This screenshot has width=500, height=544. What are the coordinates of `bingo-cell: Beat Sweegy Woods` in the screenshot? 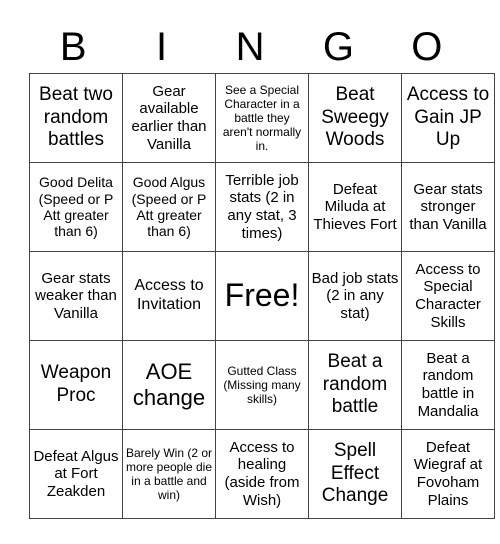 It's located at (355, 118).